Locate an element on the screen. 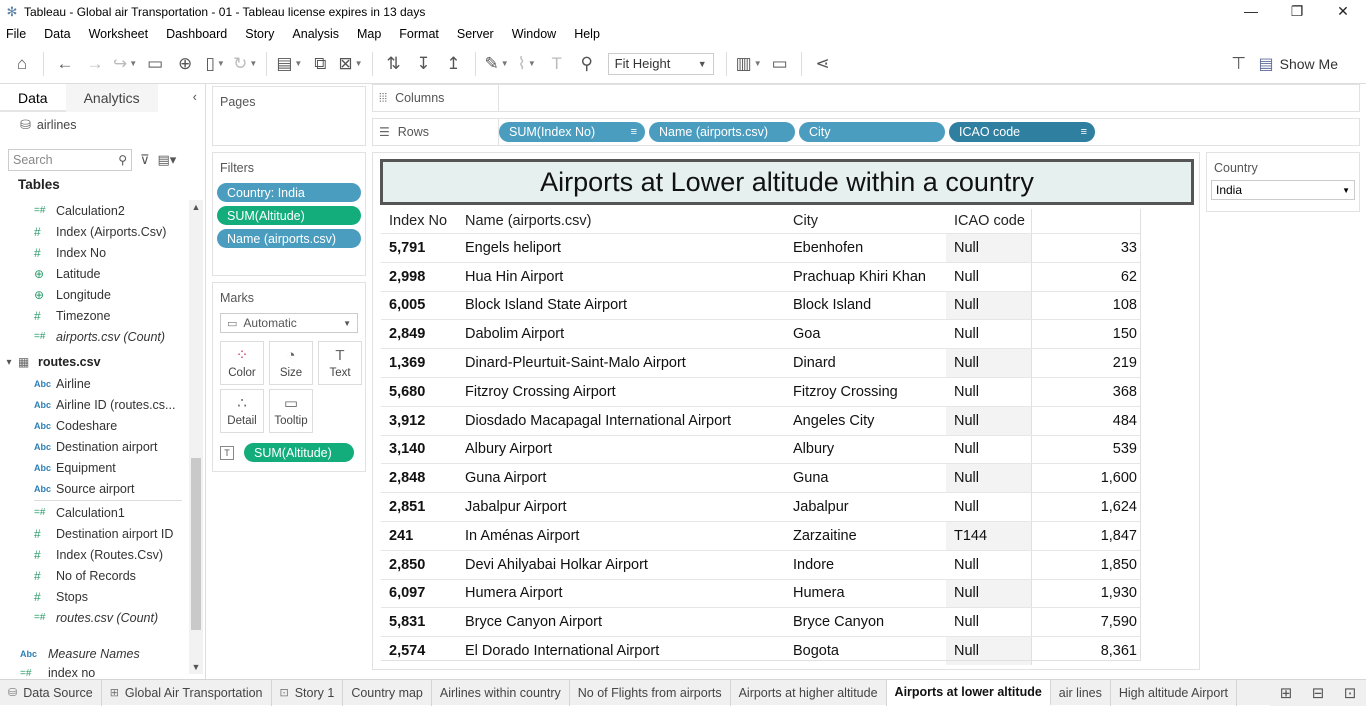 This screenshot has height=706, width=1366. cell-city: Block Island is located at coordinates (865, 305).